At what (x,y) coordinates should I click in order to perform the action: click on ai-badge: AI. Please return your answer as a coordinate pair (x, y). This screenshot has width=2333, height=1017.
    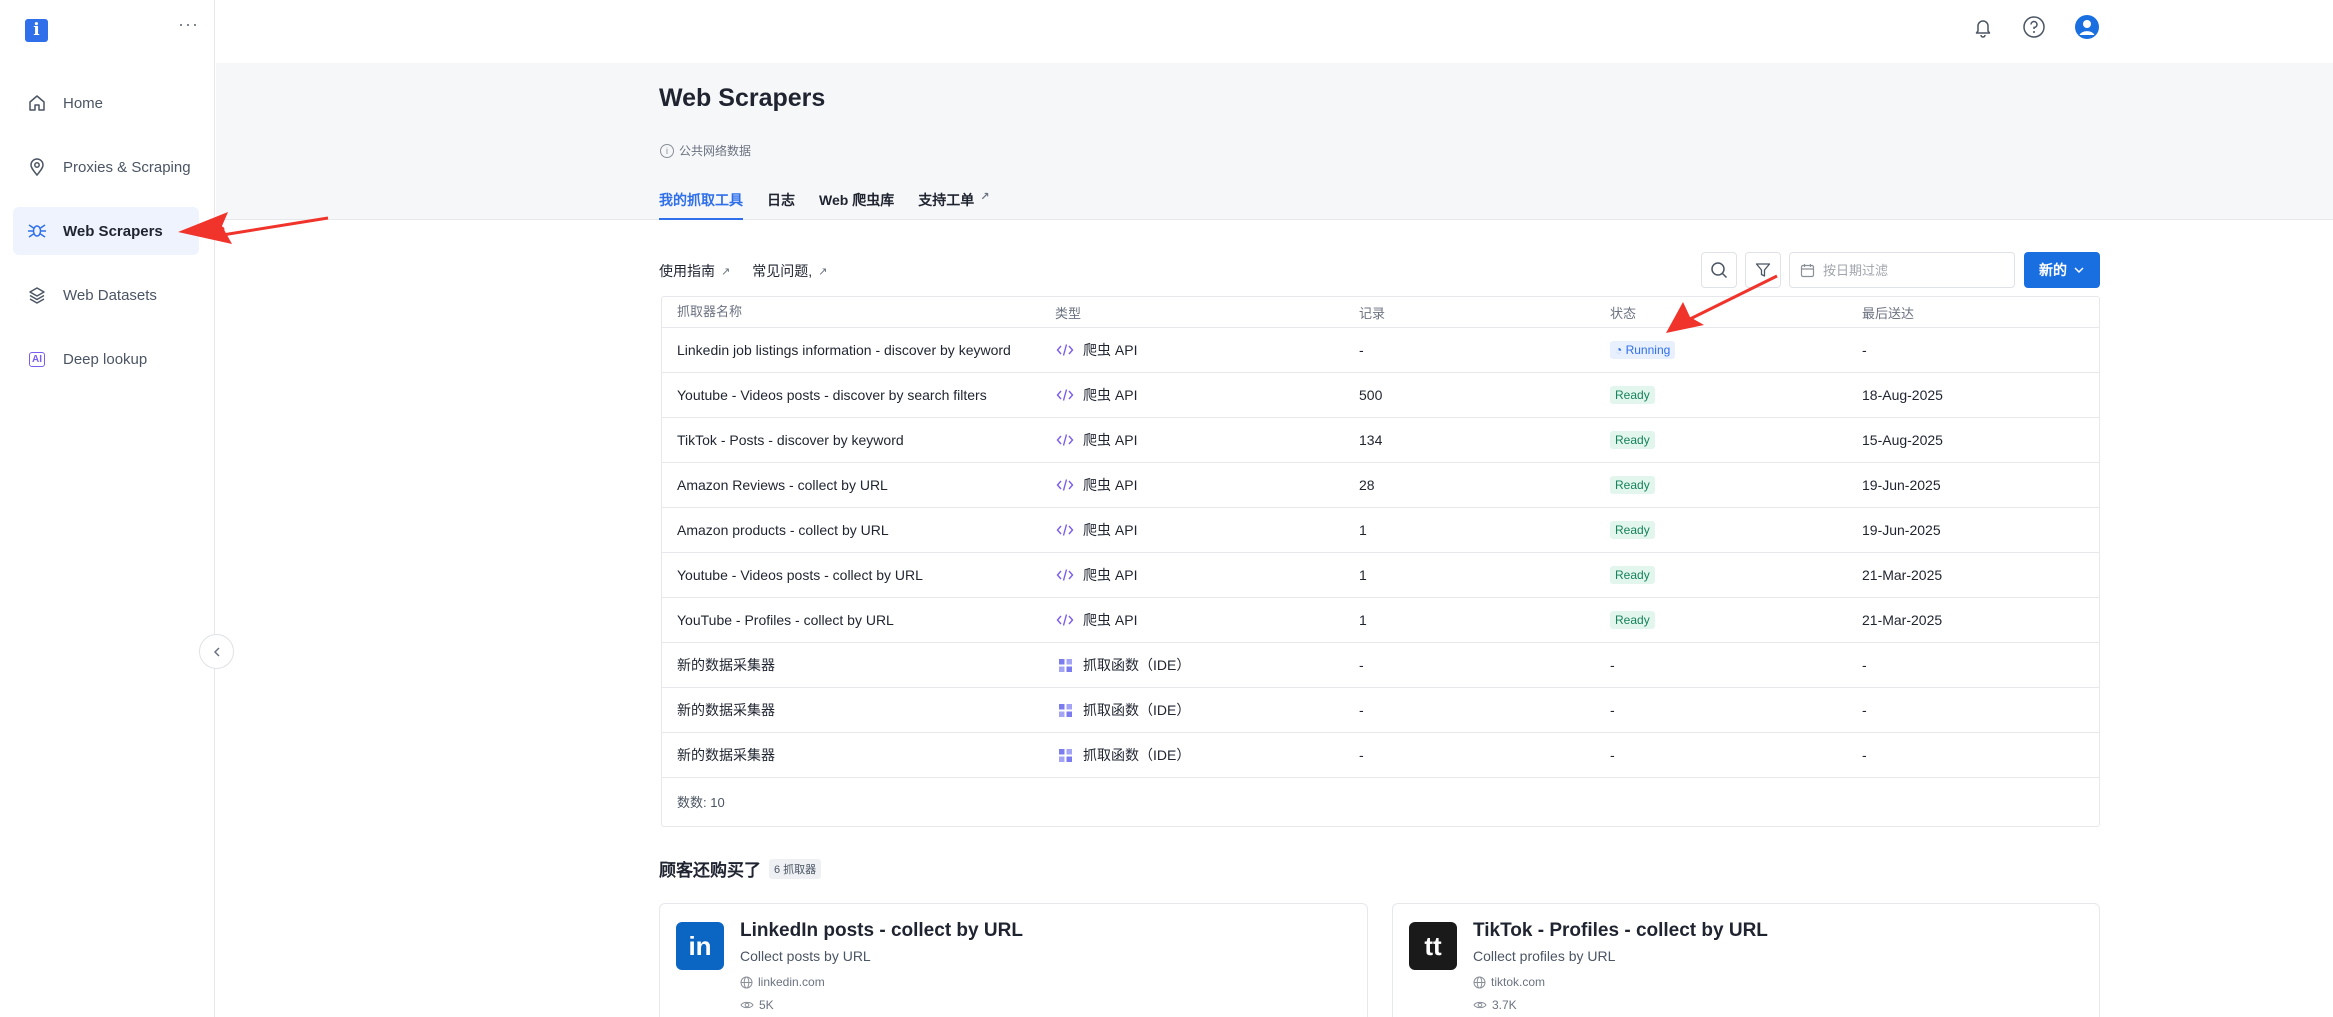
    Looking at the image, I should click on (37, 359).